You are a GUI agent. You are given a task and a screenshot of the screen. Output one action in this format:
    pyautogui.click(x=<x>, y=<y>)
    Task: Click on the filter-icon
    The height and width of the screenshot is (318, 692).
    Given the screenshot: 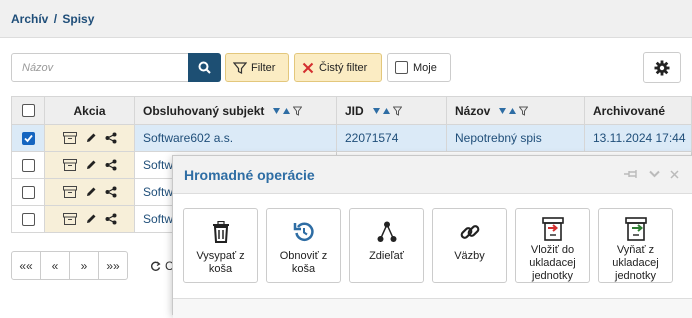 What is the action you would take?
    pyautogui.click(x=240, y=67)
    